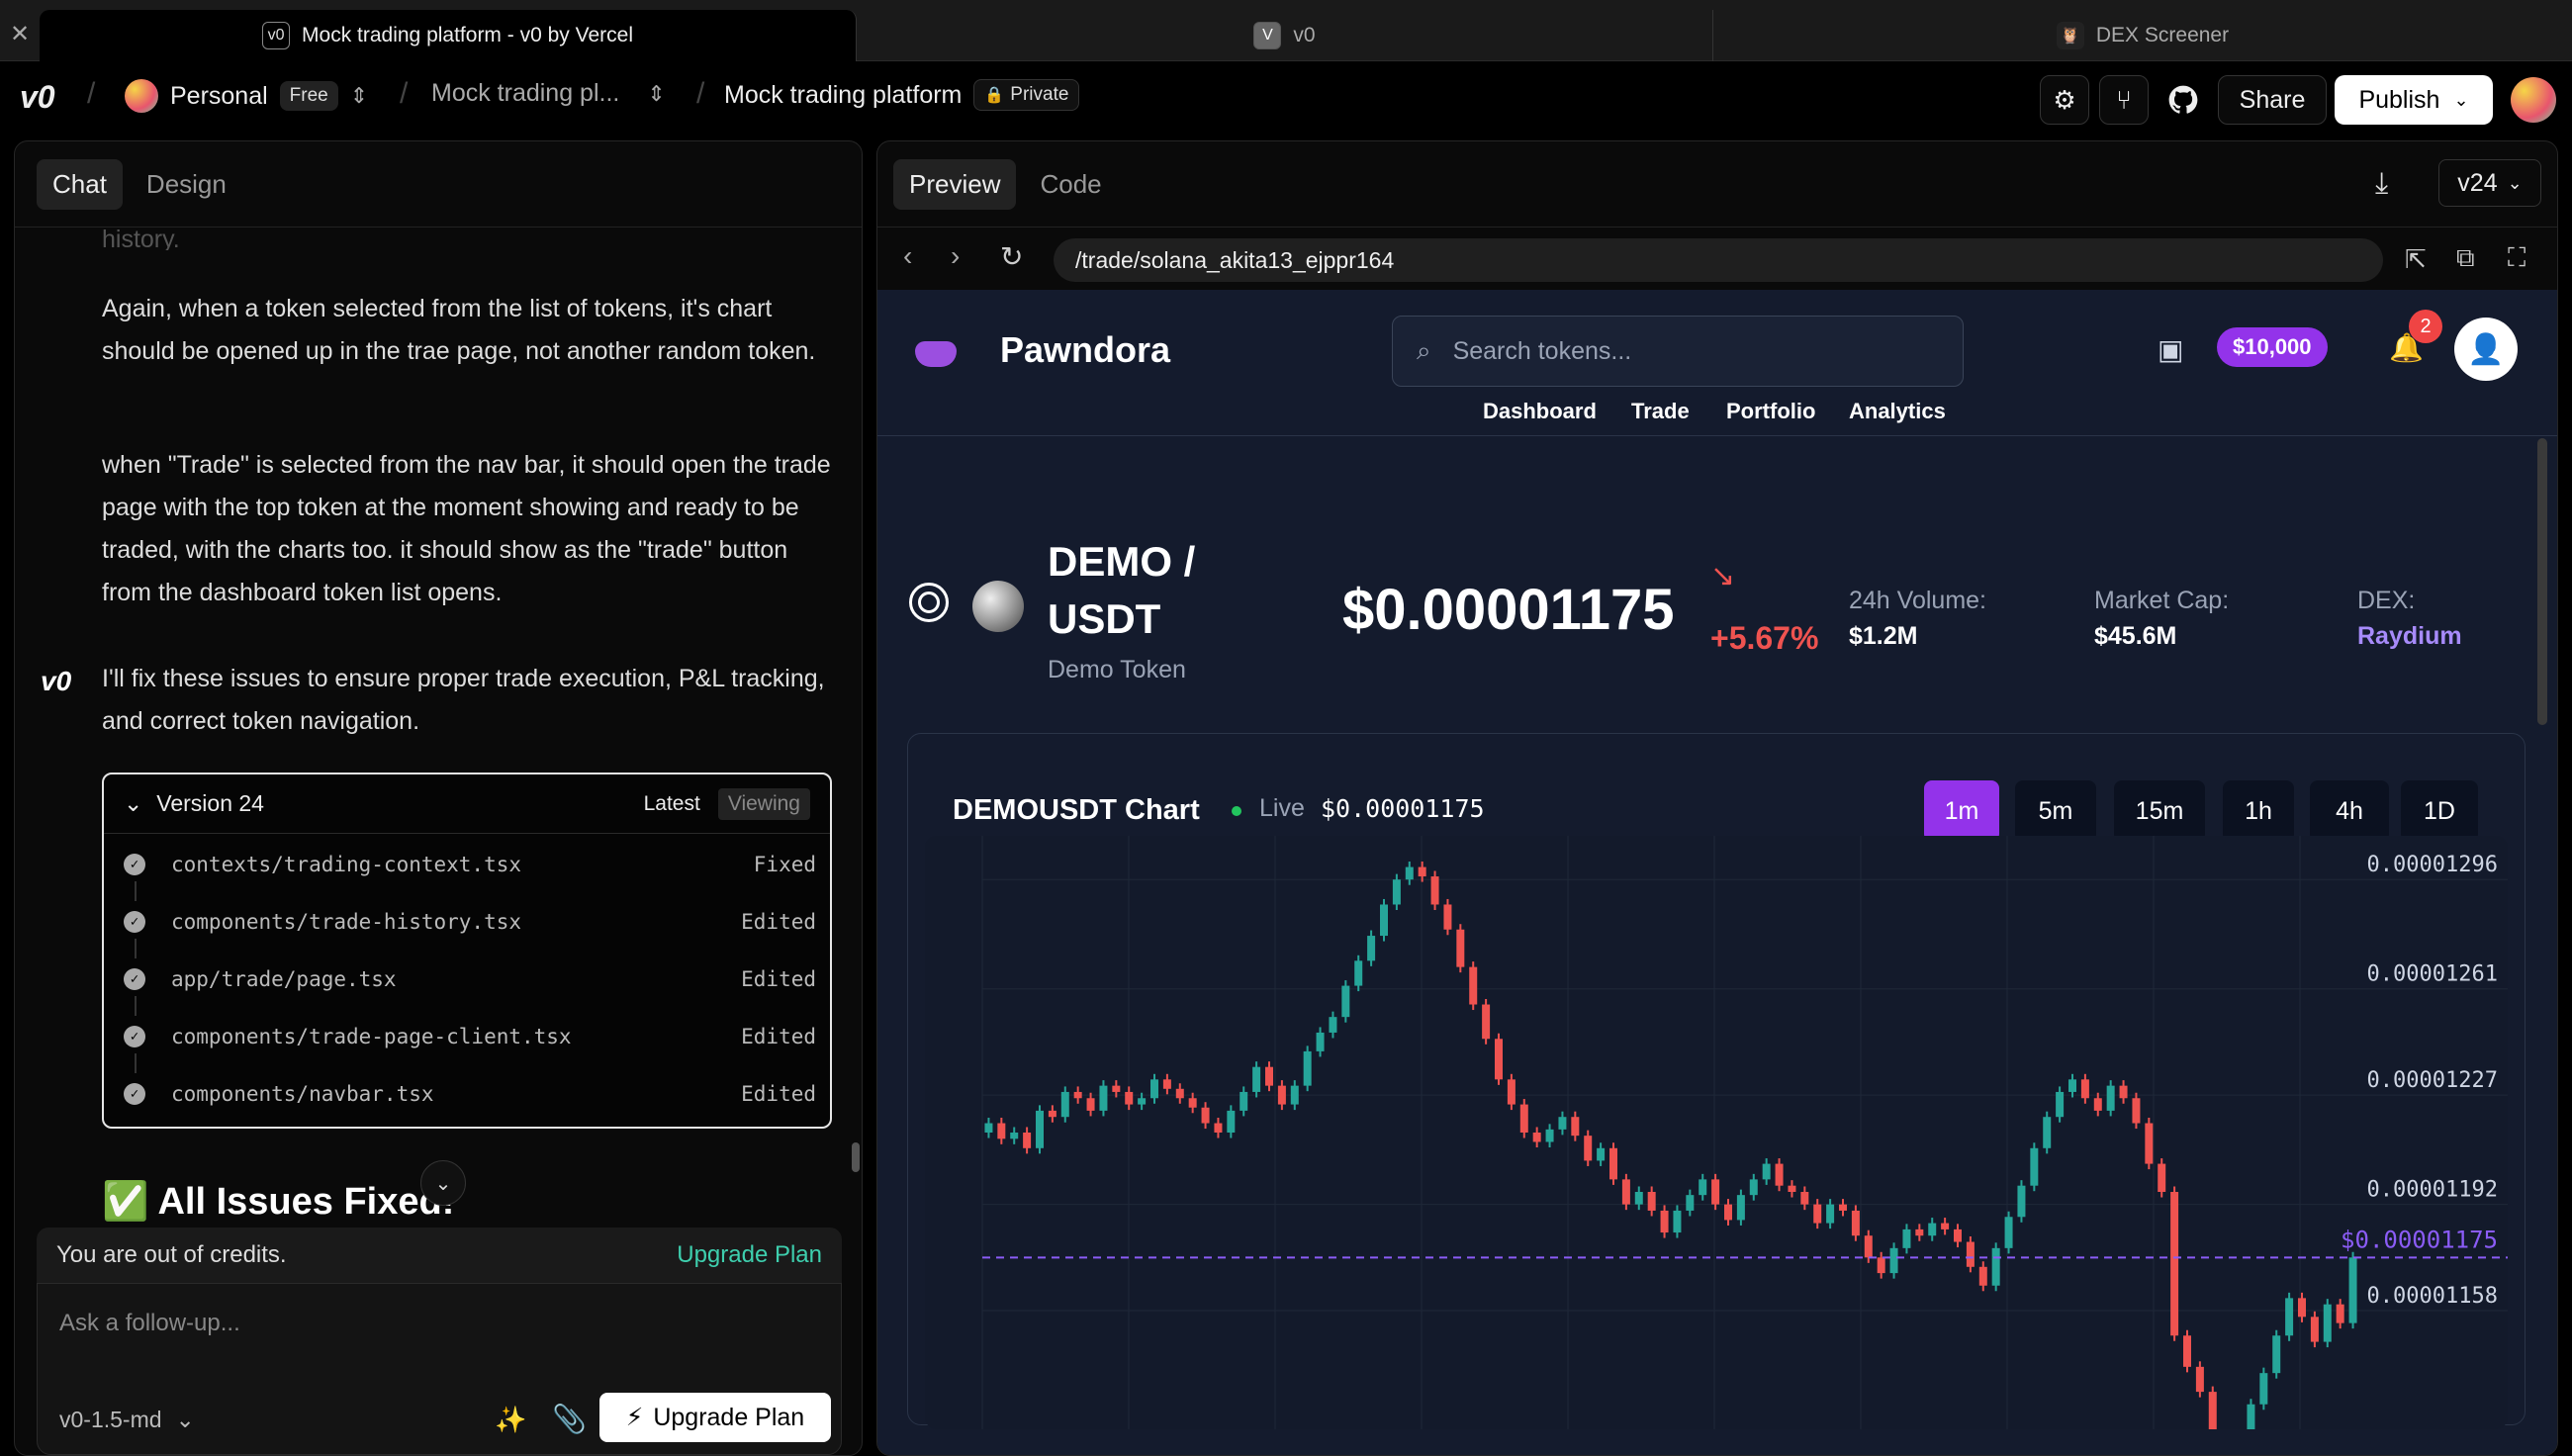 This screenshot has width=2572, height=1456. I want to click on chat-title-area: Mock trading platform 🔒 Private, so click(902, 95).